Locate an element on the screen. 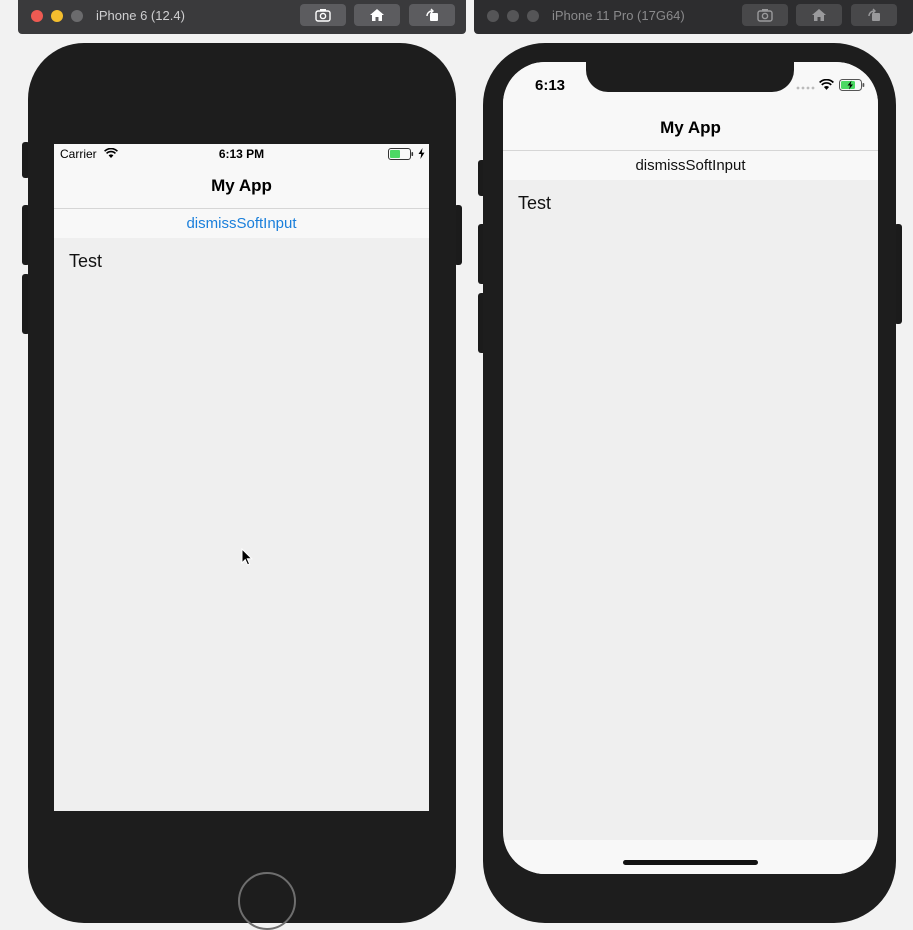 The width and height of the screenshot is (913, 930). simulator-window-iphone11pro-titlebar: iPhone 11 Pro (17G64) is located at coordinates (693, 17).